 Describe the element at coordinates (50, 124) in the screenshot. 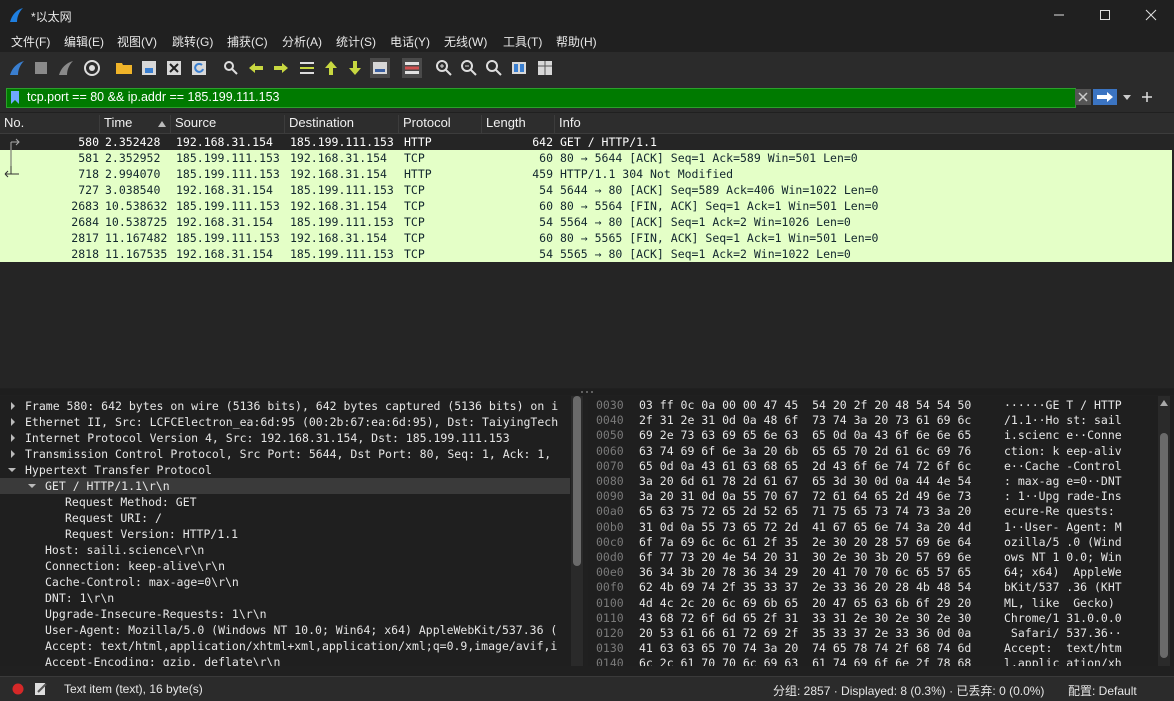

I see `column-header-no: No.` at that location.